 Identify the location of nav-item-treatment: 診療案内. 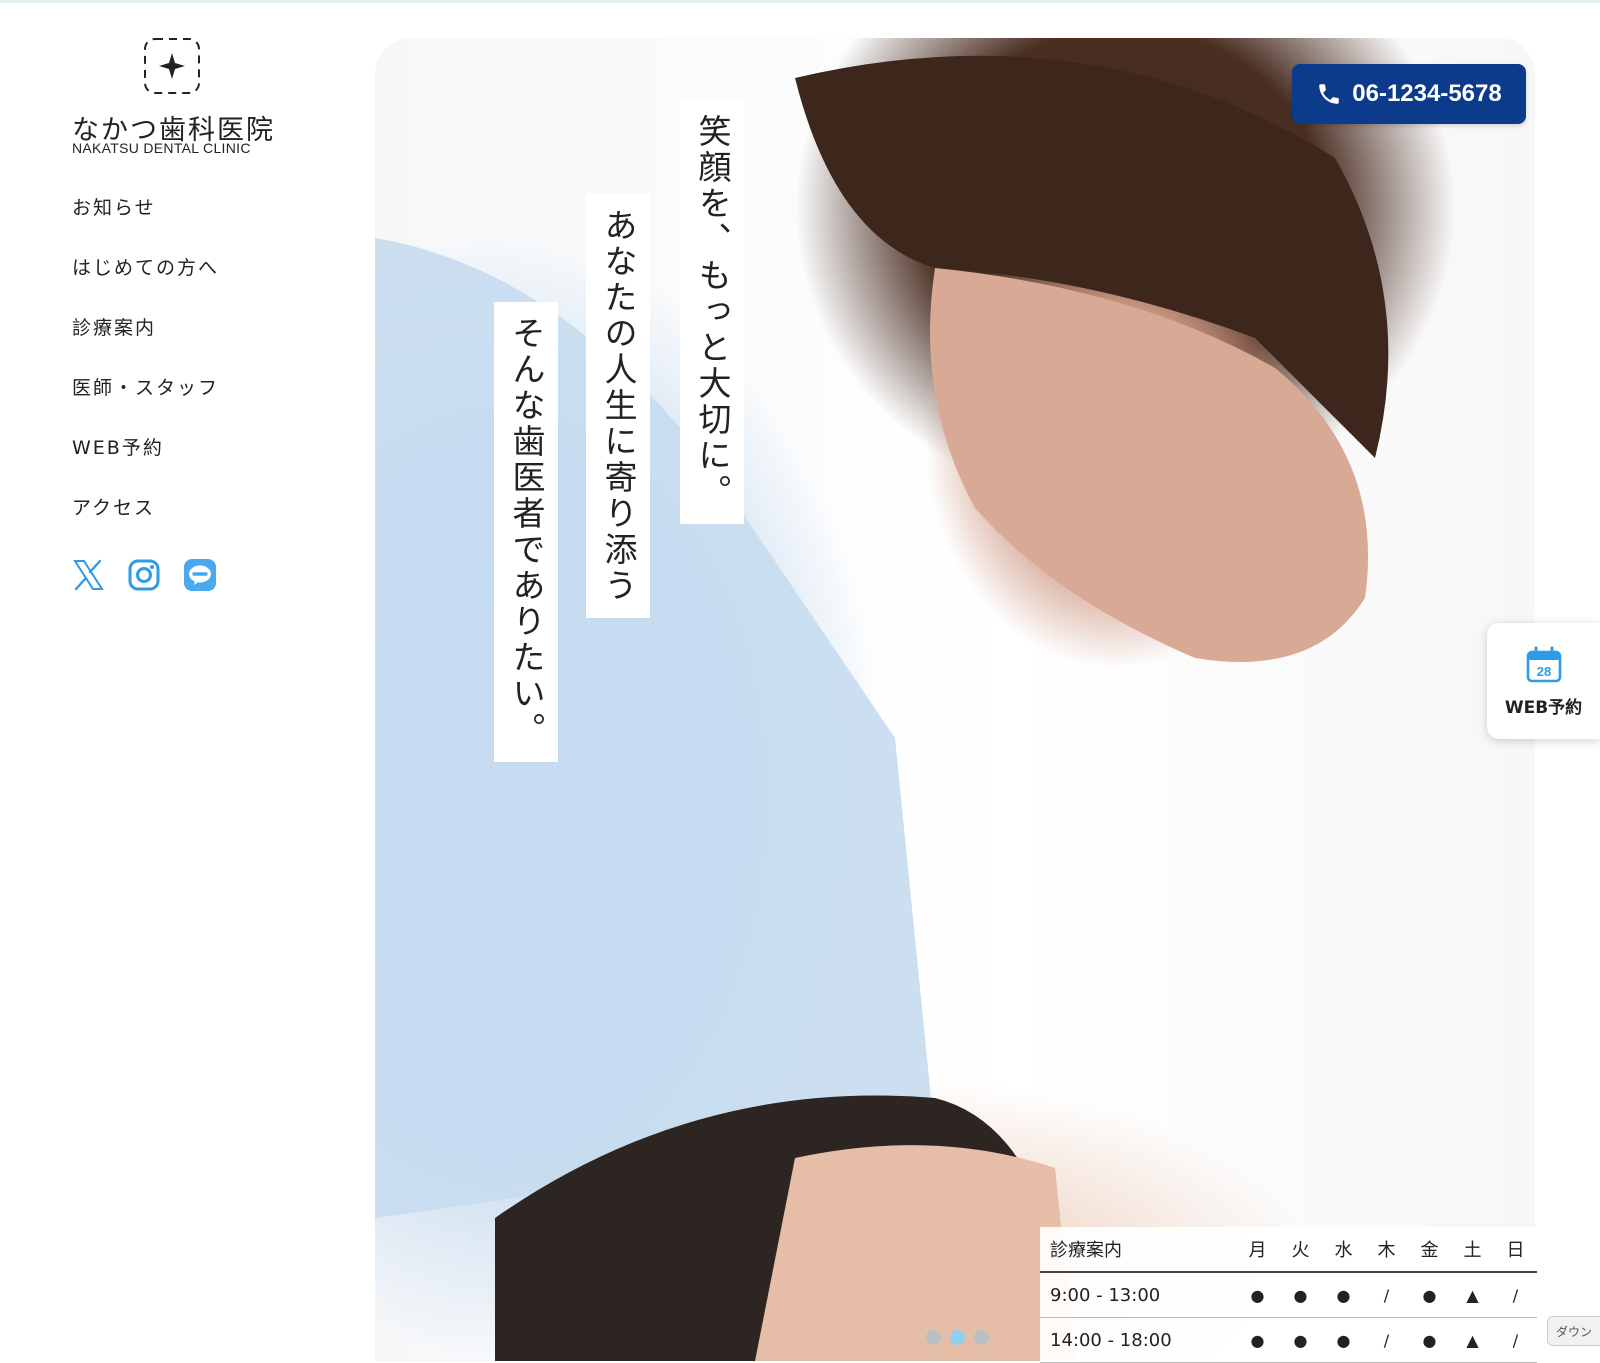
(145, 346).